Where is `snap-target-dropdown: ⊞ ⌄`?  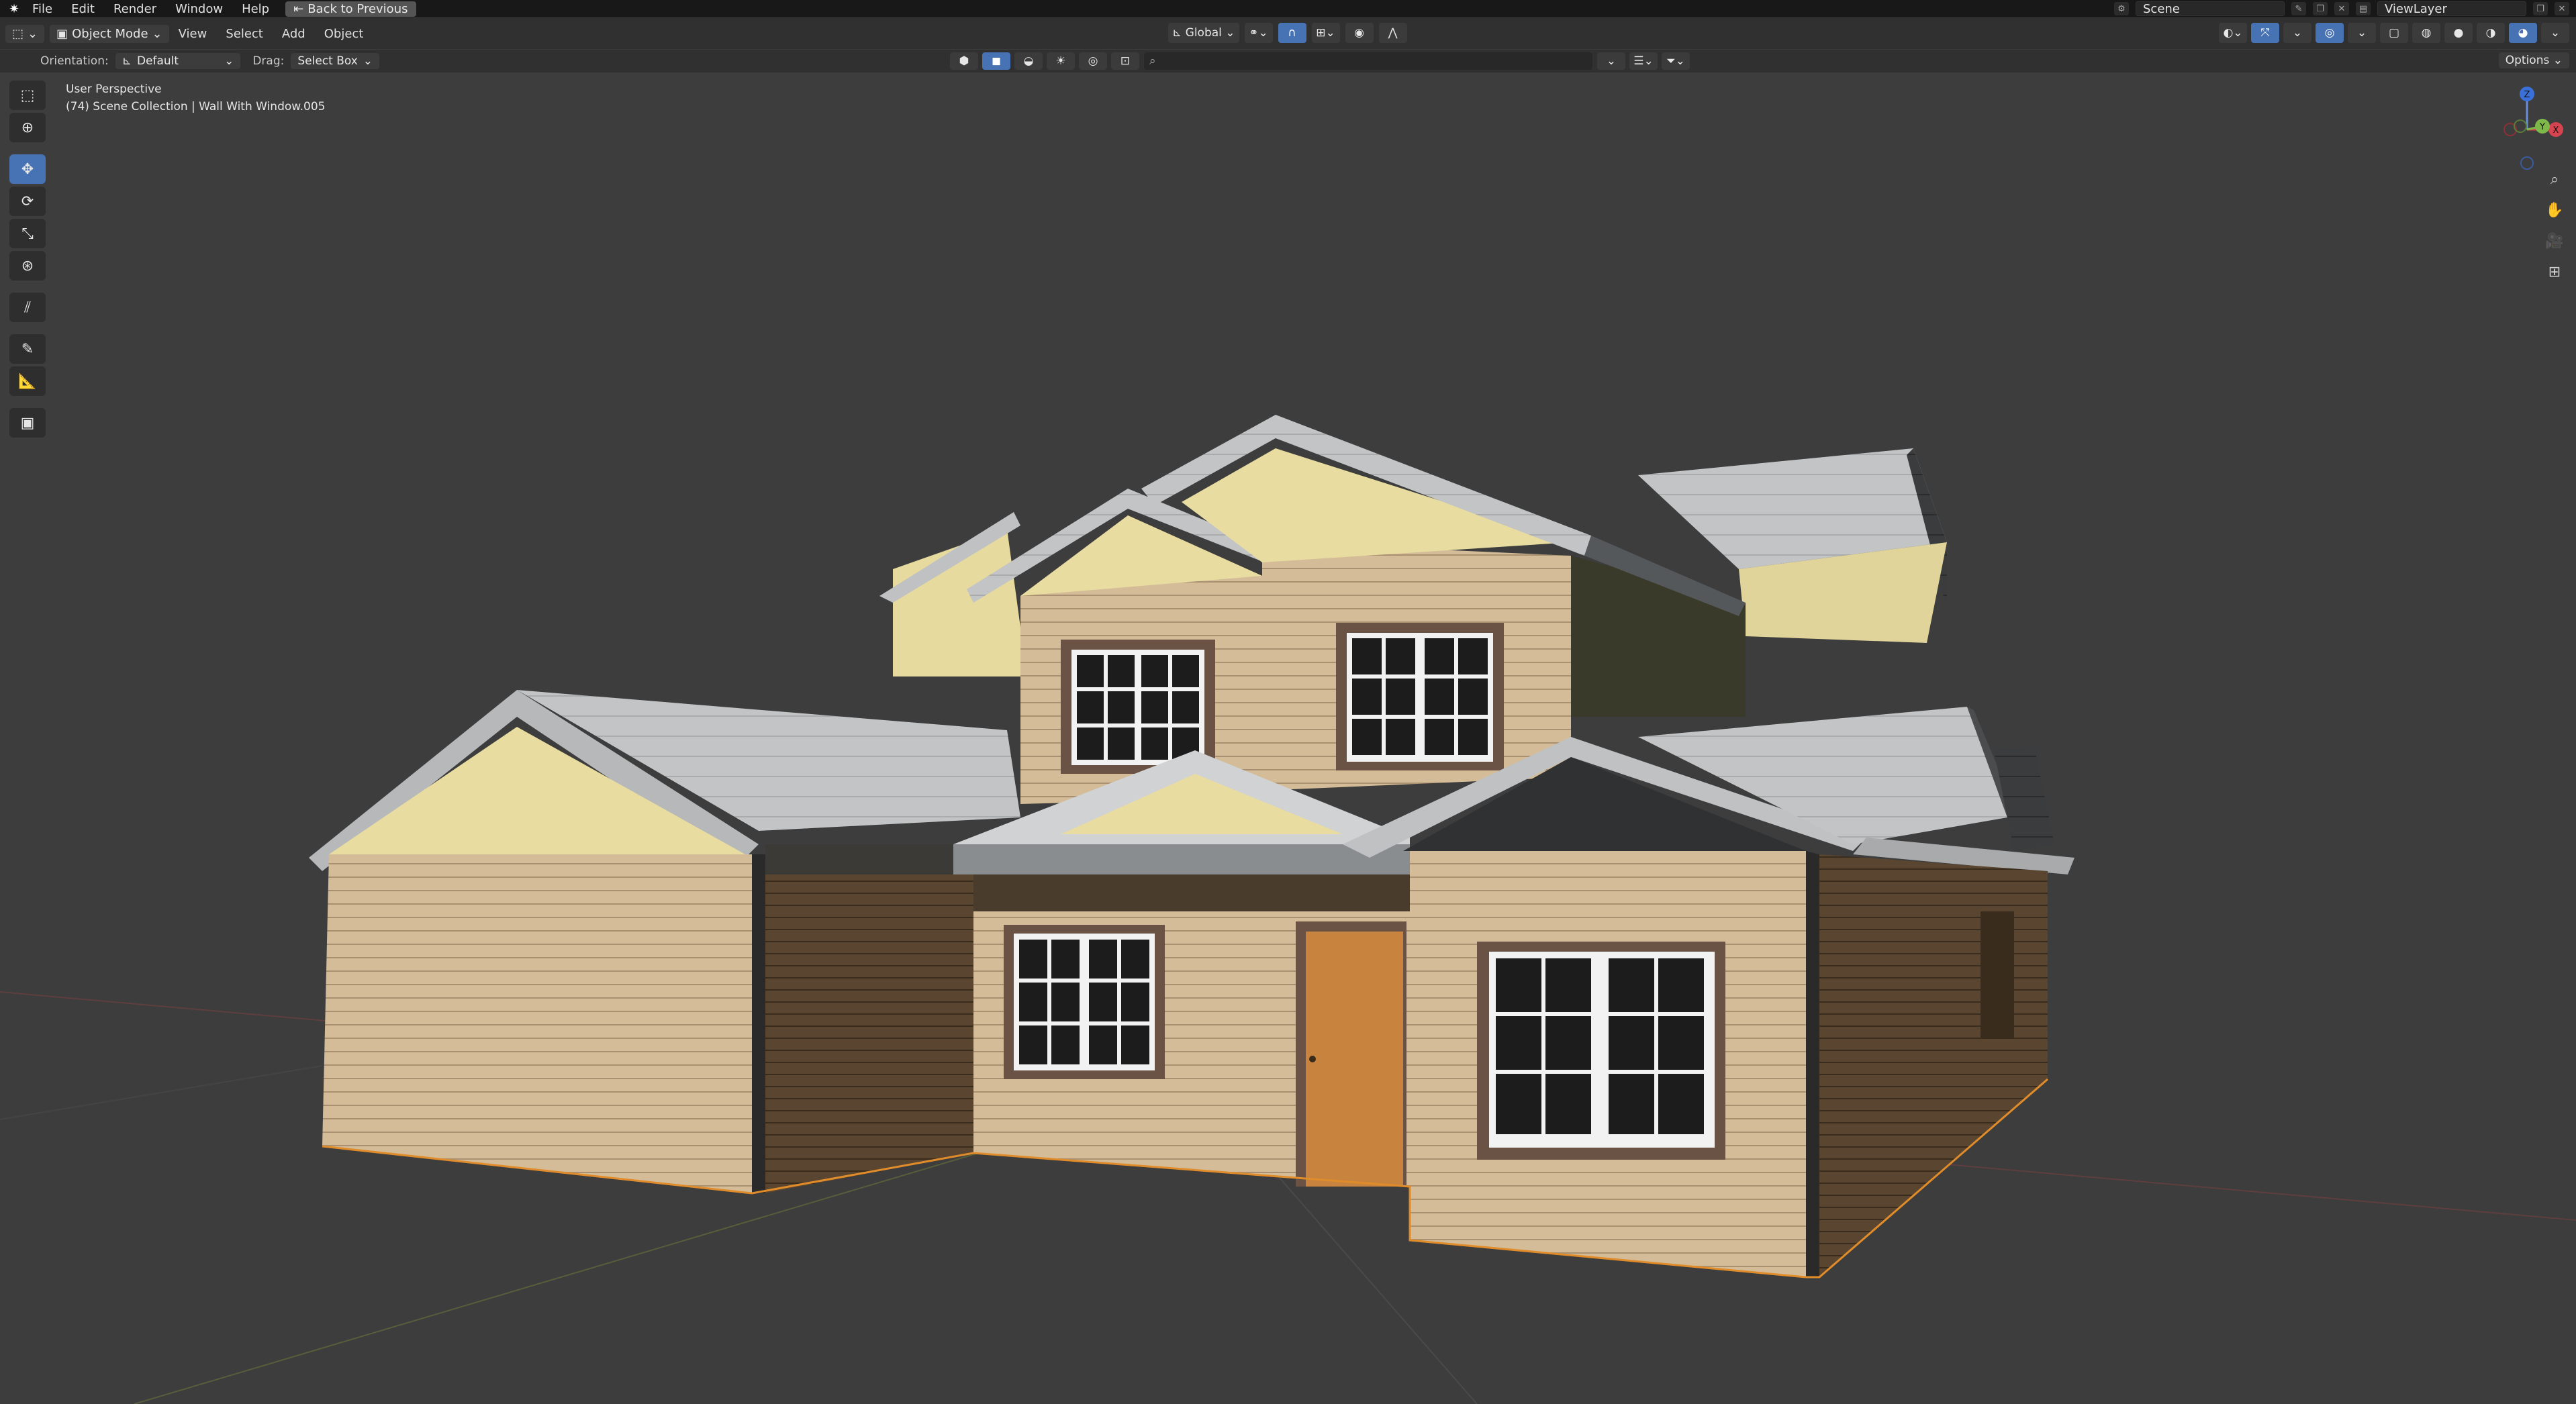 snap-target-dropdown: ⊞ ⌄ is located at coordinates (1325, 33).